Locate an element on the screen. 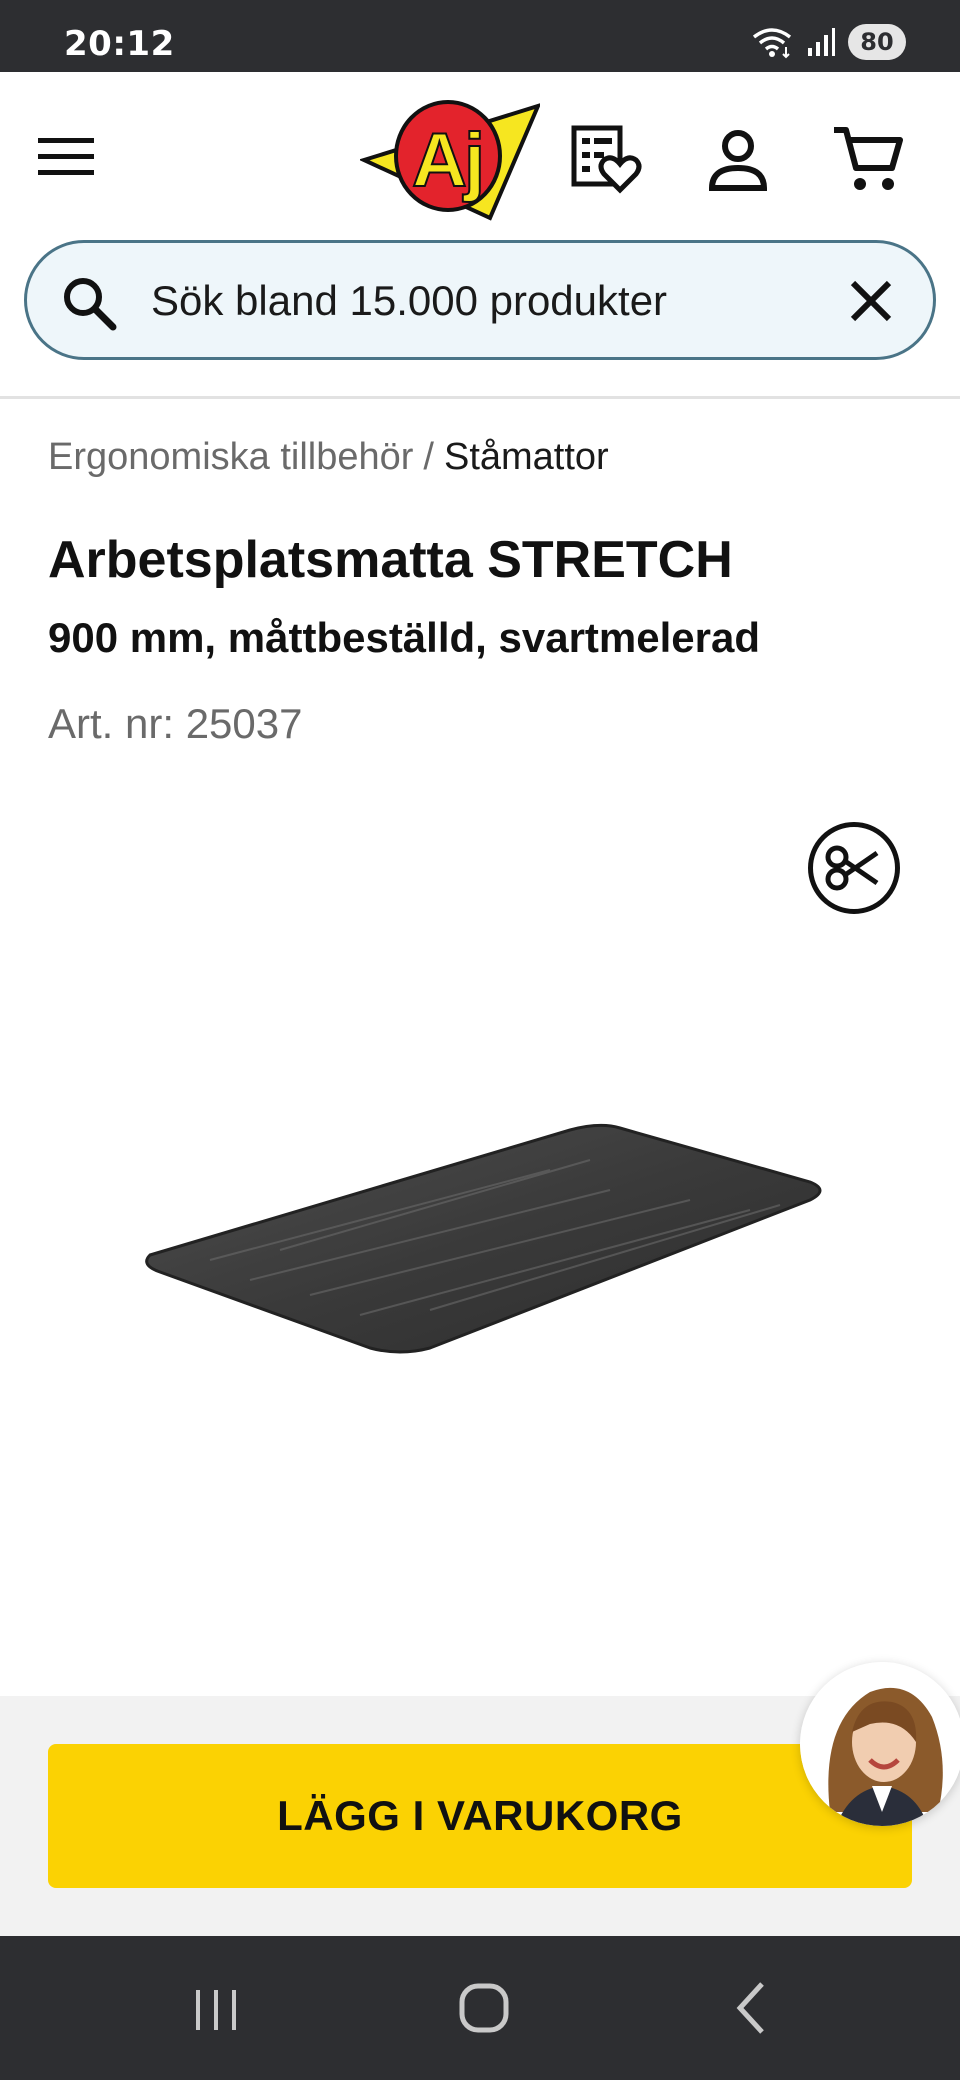 The height and width of the screenshot is (2080, 960). clear-search-button is located at coordinates (871, 301).